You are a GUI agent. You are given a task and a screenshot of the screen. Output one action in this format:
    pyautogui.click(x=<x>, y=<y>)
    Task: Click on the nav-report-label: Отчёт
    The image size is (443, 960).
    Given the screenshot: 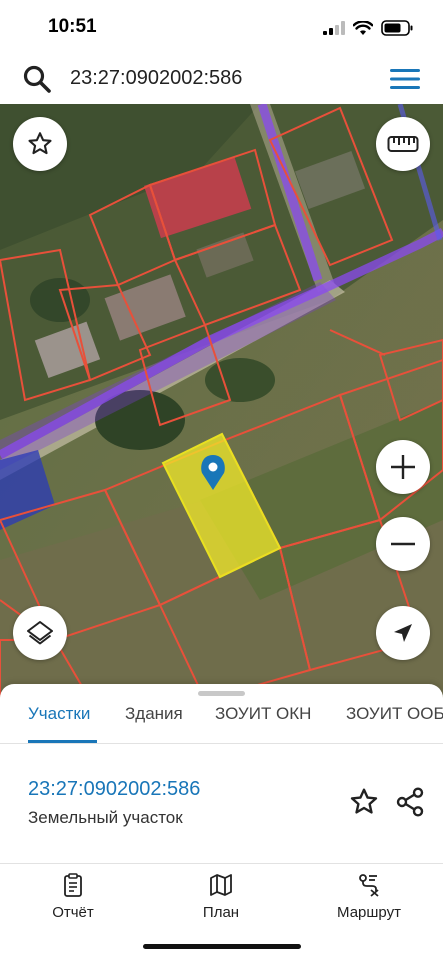 What is the action you would take?
    pyautogui.click(x=73, y=912)
    